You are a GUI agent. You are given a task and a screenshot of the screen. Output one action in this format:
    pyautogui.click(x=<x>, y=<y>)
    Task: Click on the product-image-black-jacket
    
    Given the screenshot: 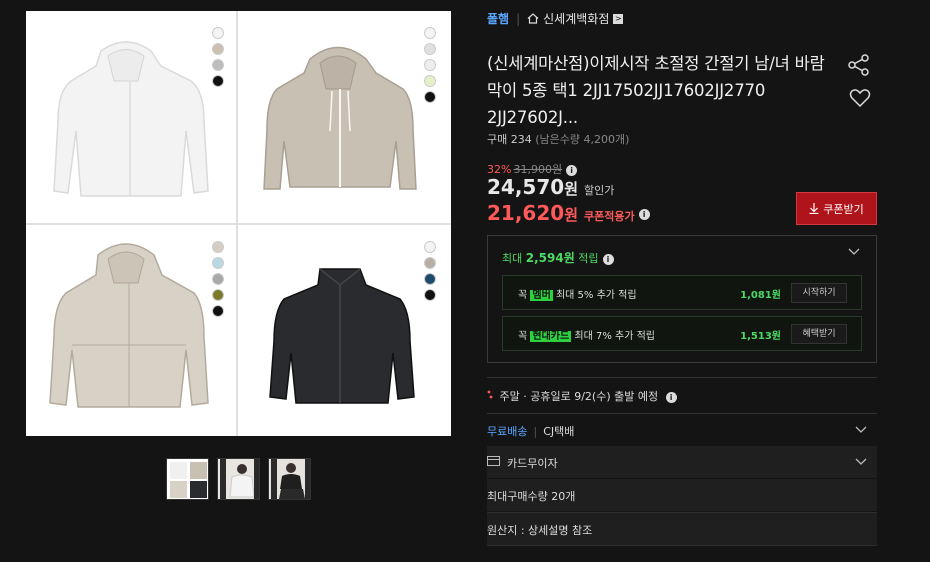 What is the action you would take?
    pyautogui.click(x=342, y=329)
    